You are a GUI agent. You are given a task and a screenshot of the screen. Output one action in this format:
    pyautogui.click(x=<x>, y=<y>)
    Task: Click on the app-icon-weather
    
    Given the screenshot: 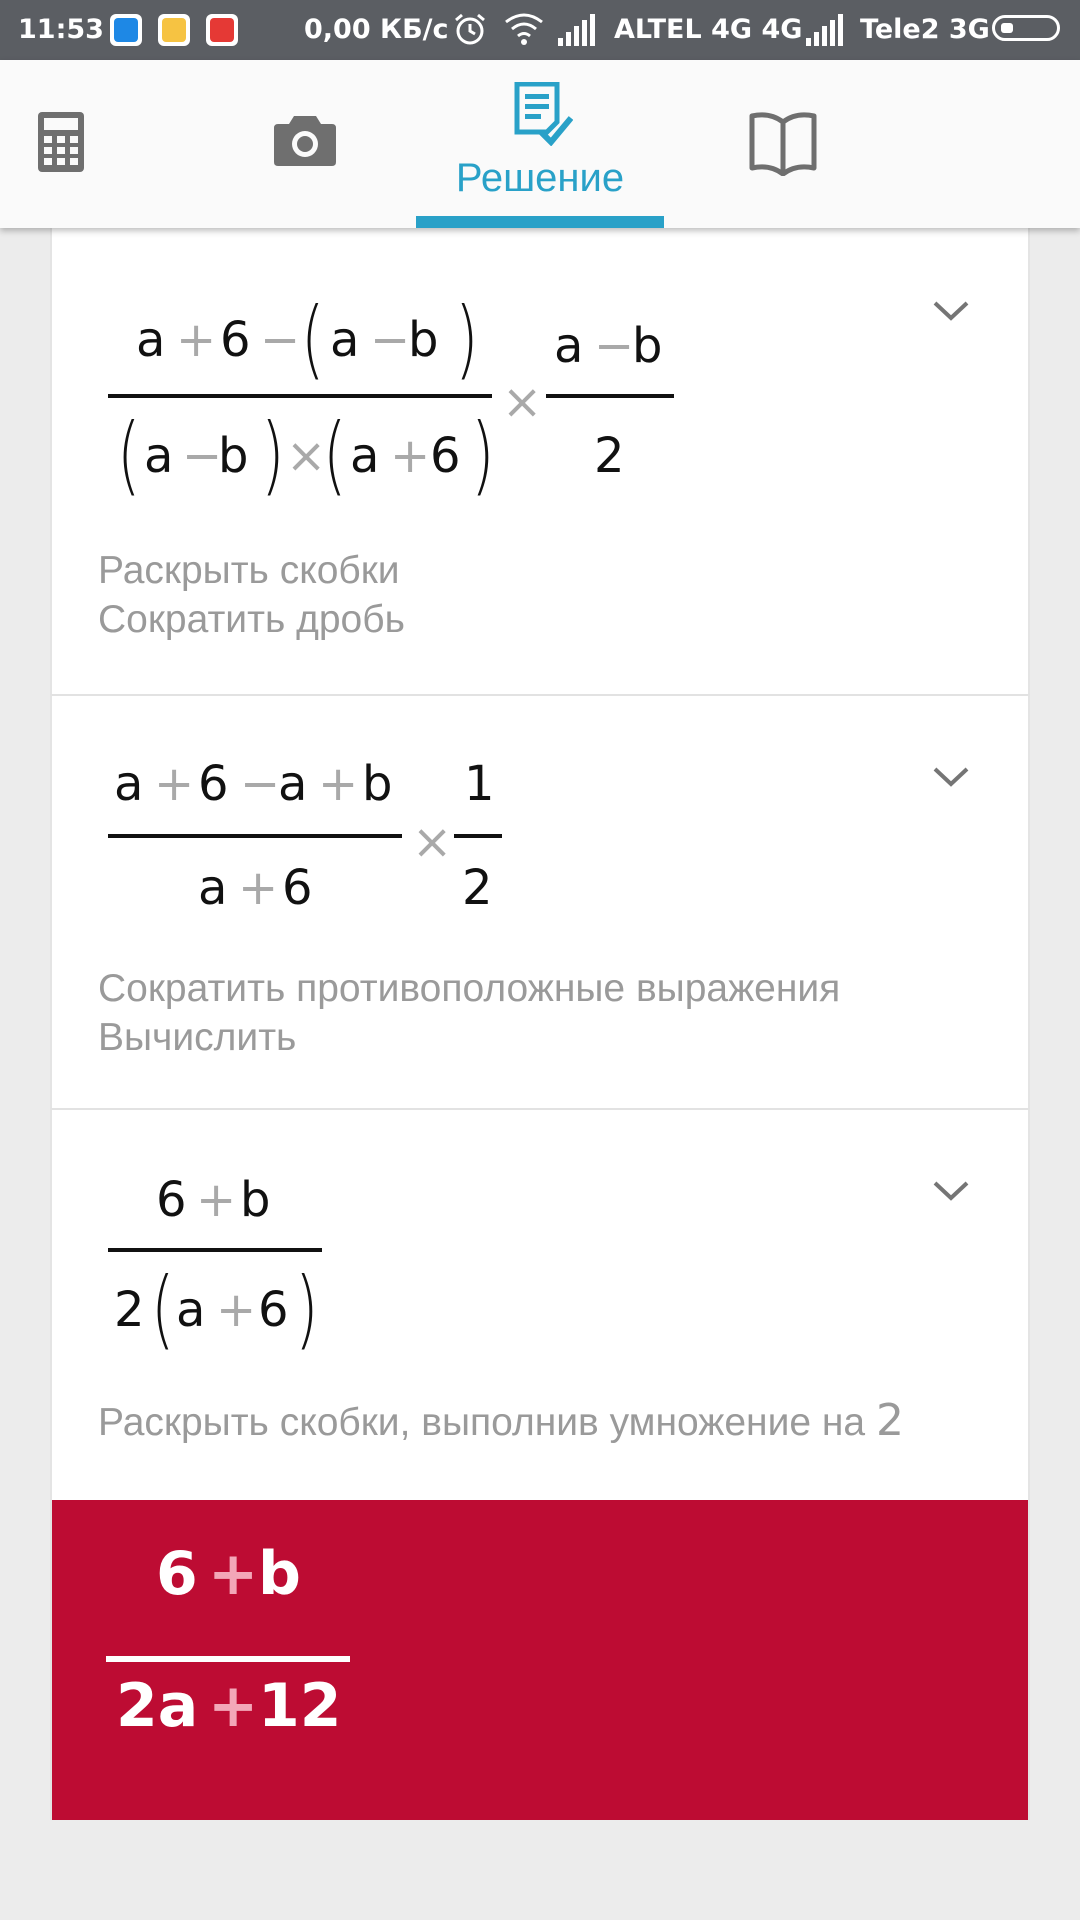 What is the action you would take?
    pyautogui.click(x=174, y=30)
    